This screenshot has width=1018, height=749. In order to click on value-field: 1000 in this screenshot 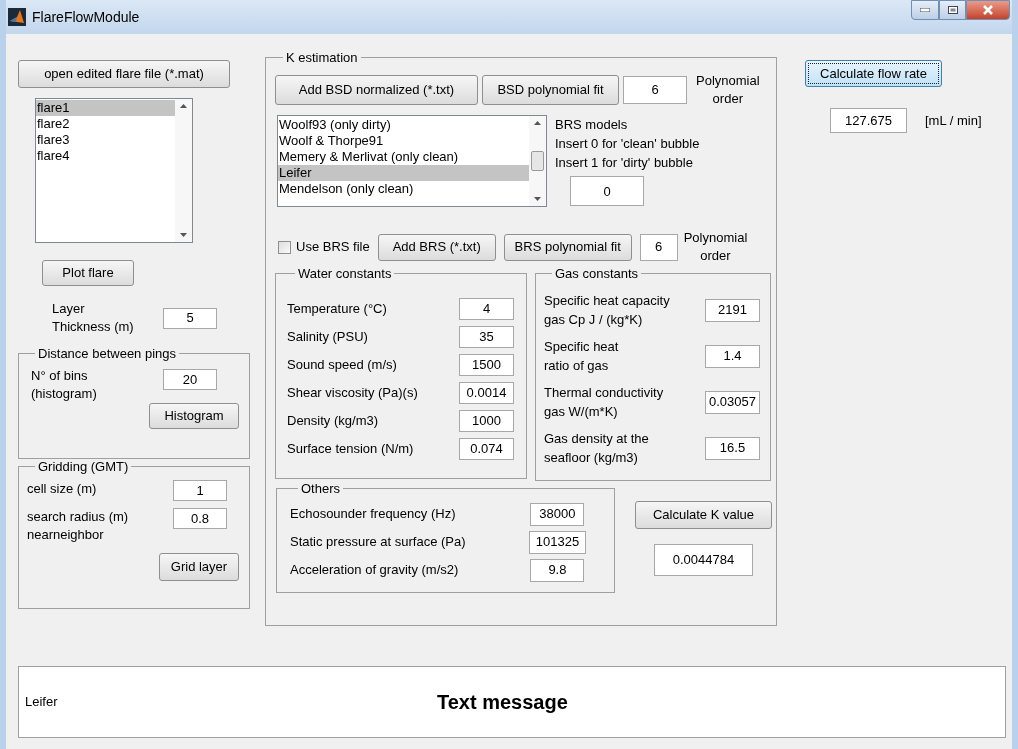, I will do `click(486, 421)`.